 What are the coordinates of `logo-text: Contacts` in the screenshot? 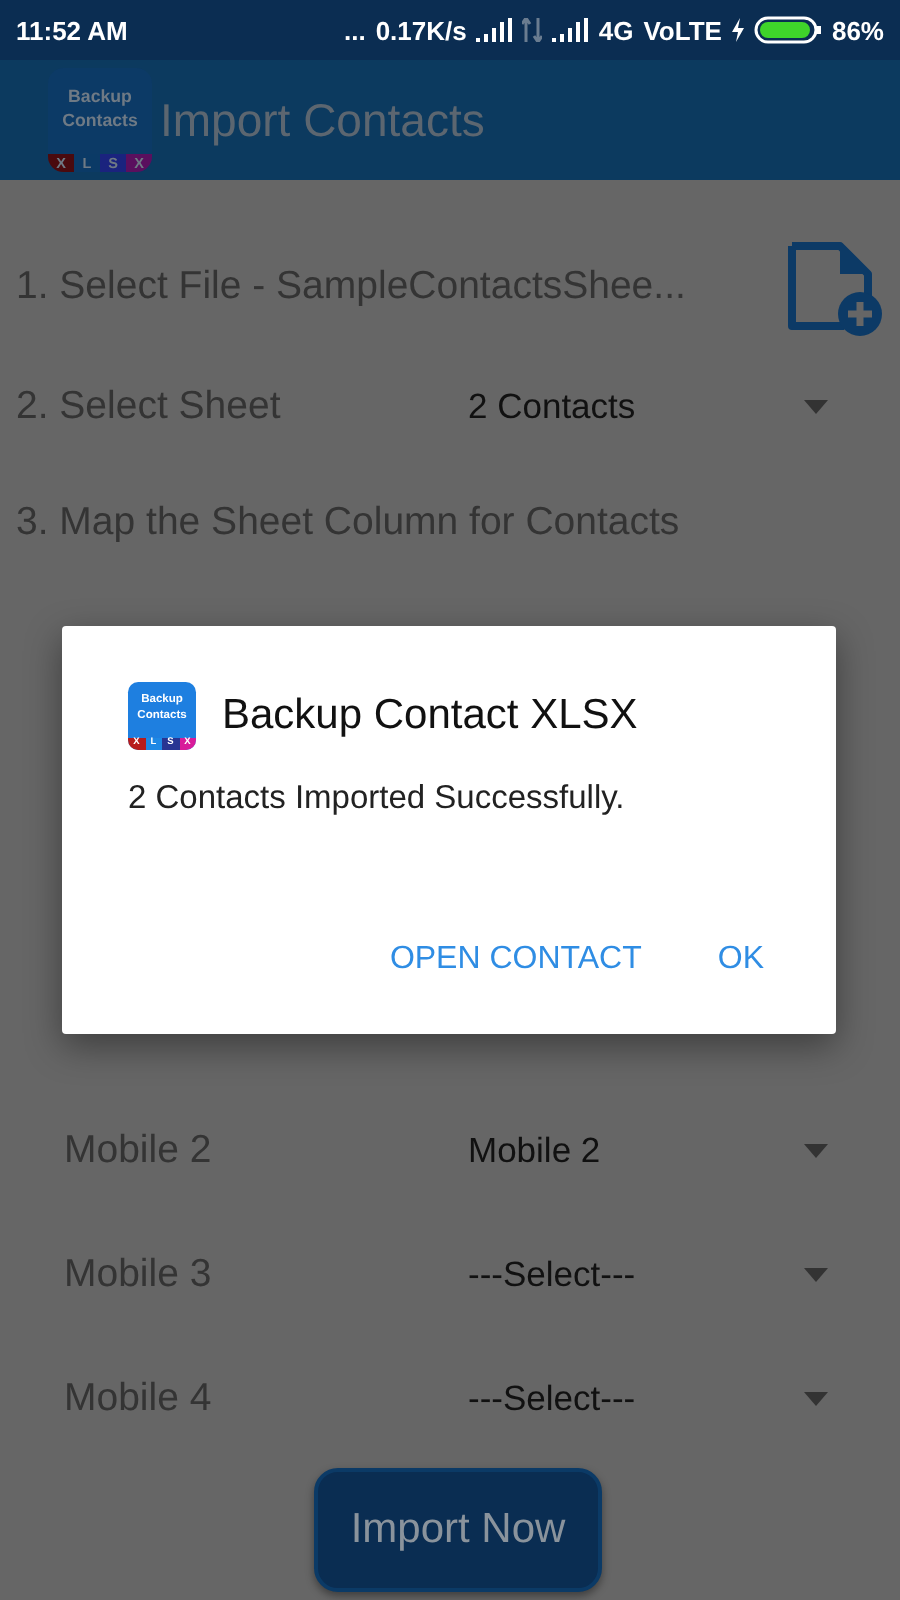 It's located at (100, 122).